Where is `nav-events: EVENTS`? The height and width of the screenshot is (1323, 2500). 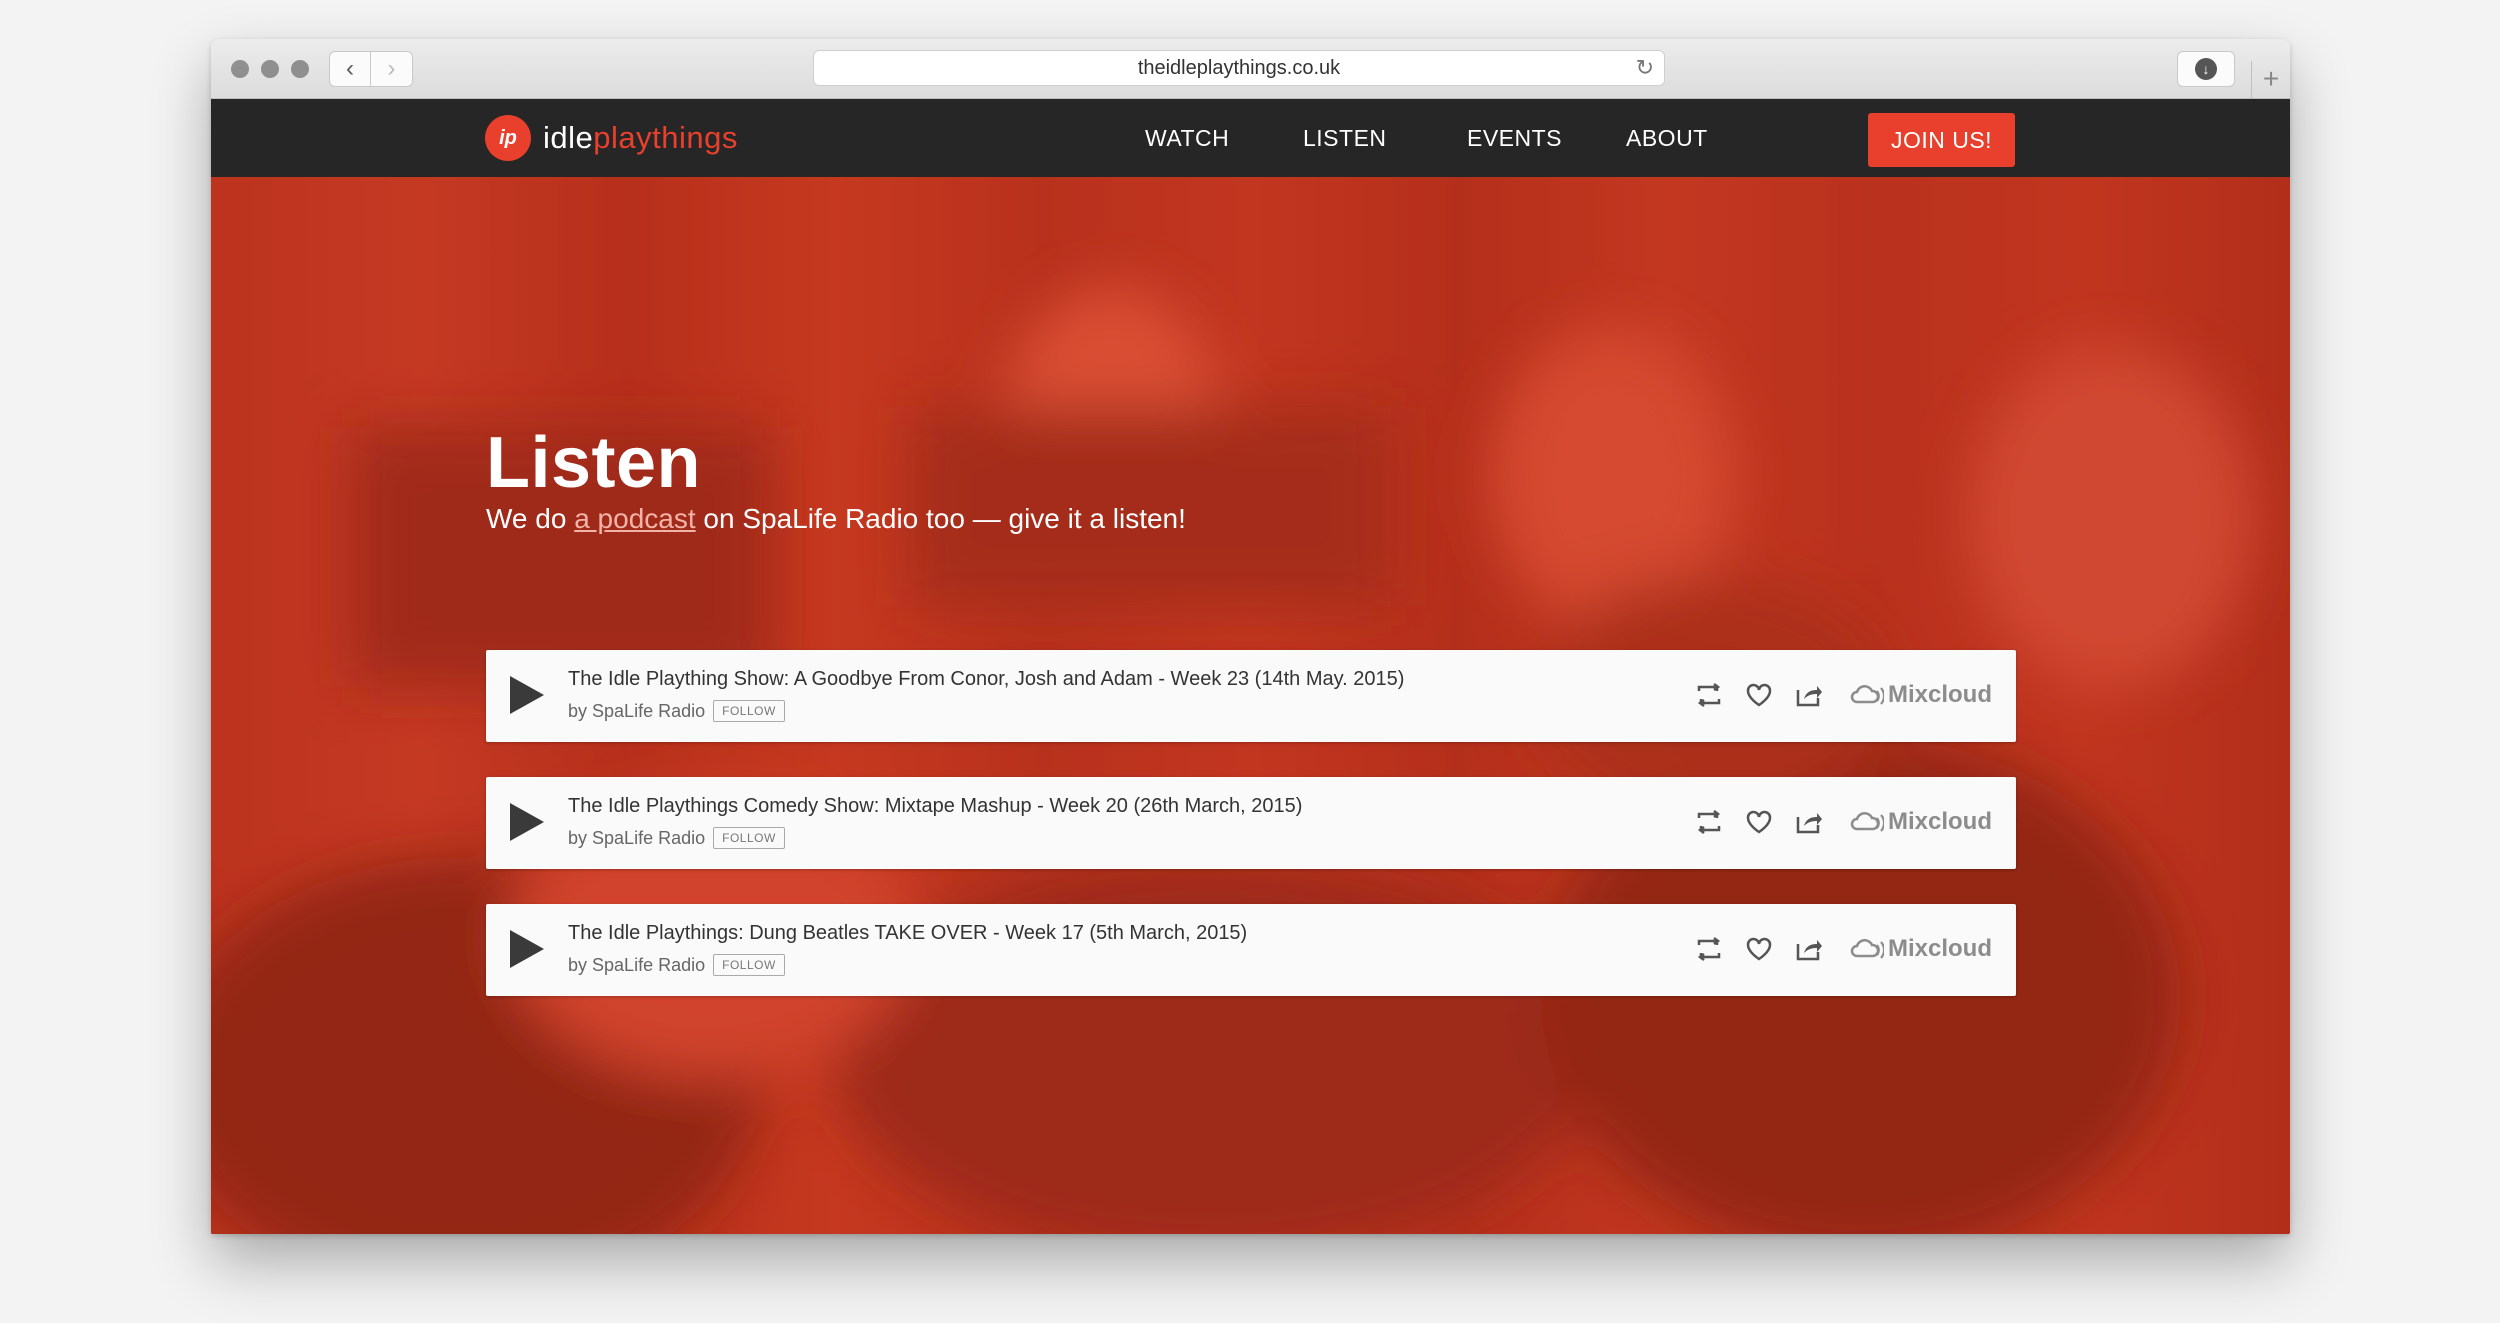
nav-events: EVENTS is located at coordinates (1514, 138).